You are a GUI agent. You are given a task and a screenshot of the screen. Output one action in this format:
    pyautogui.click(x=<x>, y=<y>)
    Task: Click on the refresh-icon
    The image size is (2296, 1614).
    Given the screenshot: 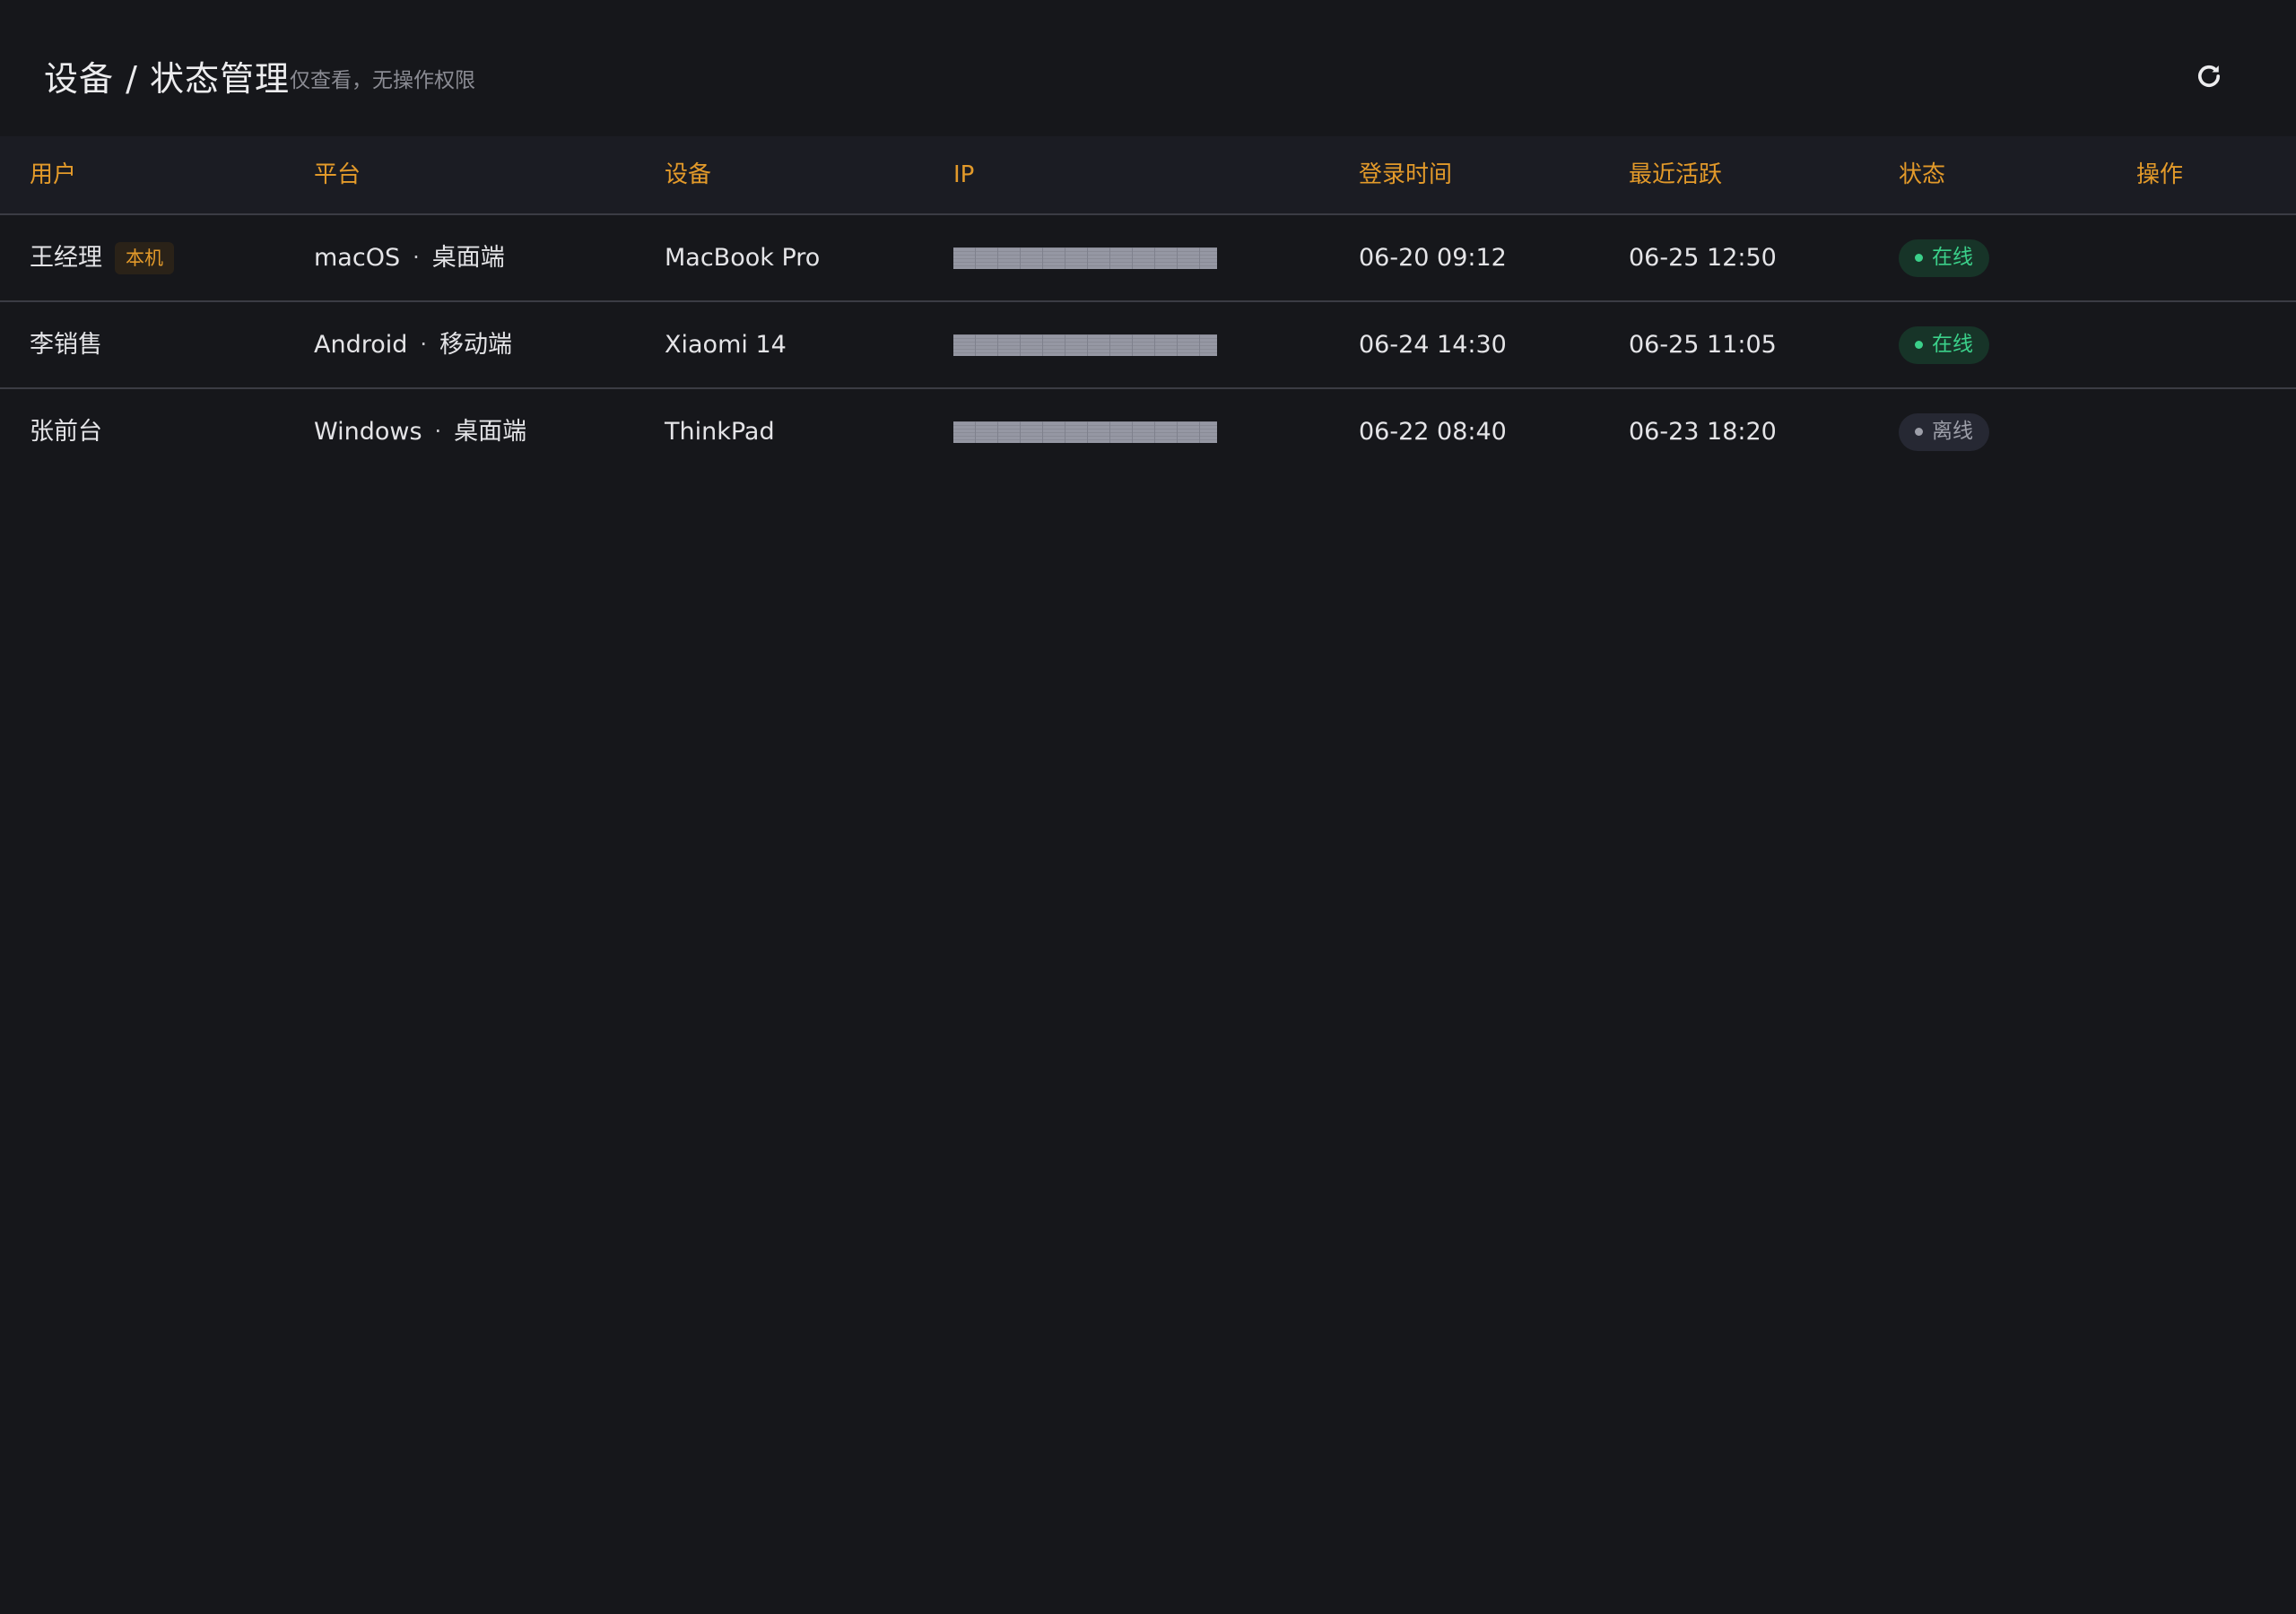 What is the action you would take?
    pyautogui.click(x=2209, y=76)
    